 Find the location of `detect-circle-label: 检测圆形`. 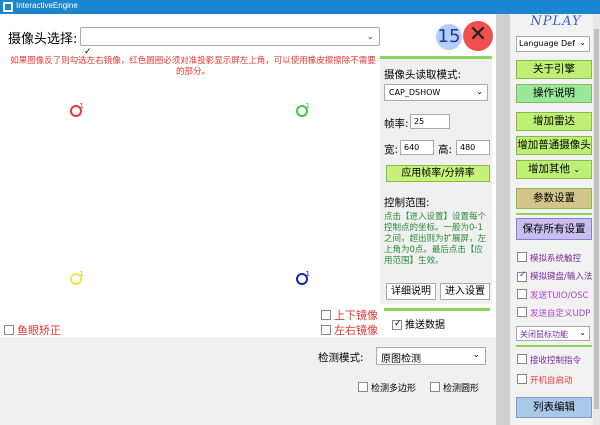

detect-circle-label: 检测圆形 is located at coordinates (461, 389).